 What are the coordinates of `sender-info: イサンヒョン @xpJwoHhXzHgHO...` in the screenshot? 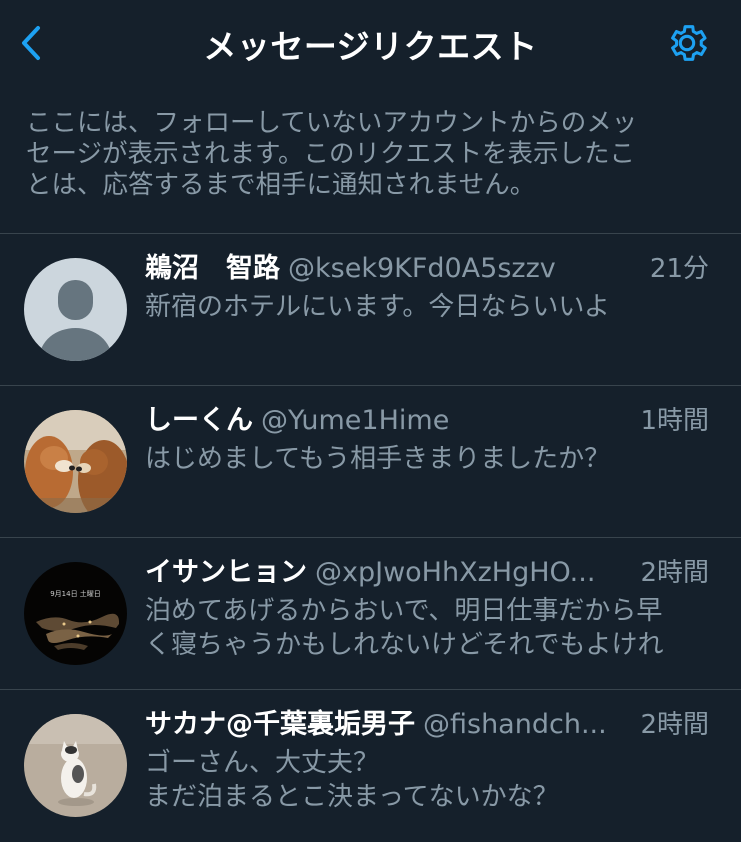 It's located at (429, 573).